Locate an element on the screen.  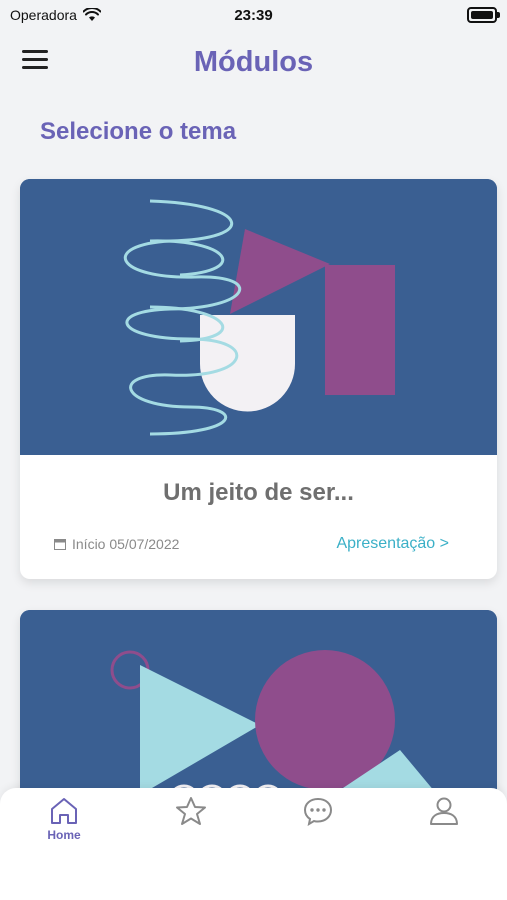
status-time: 23:39 is located at coordinates (253, 15).